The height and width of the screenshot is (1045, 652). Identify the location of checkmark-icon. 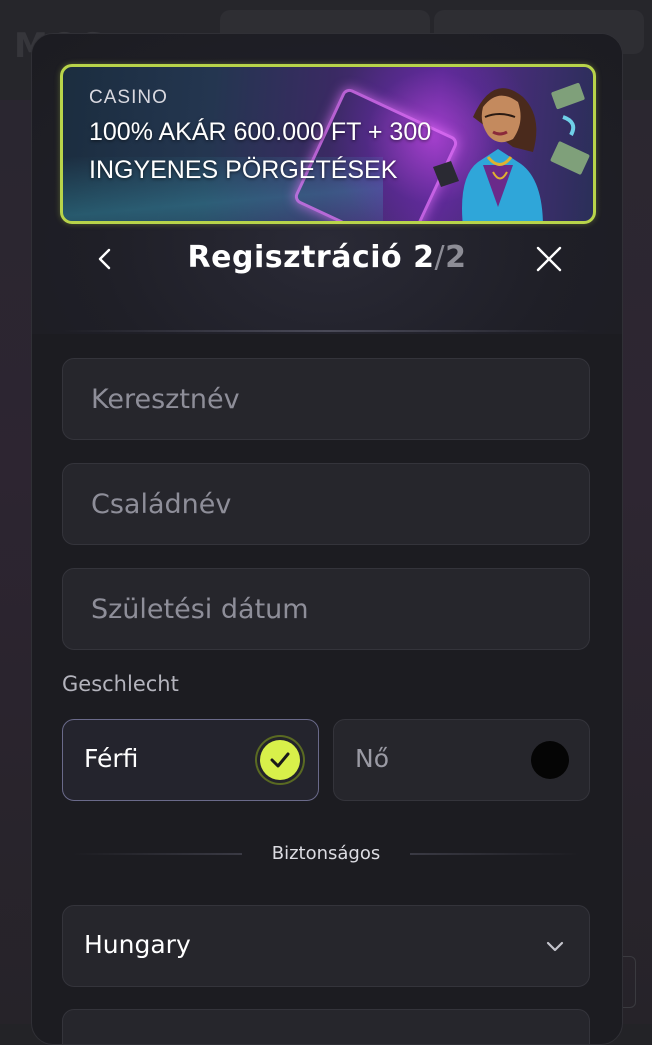
(280, 760).